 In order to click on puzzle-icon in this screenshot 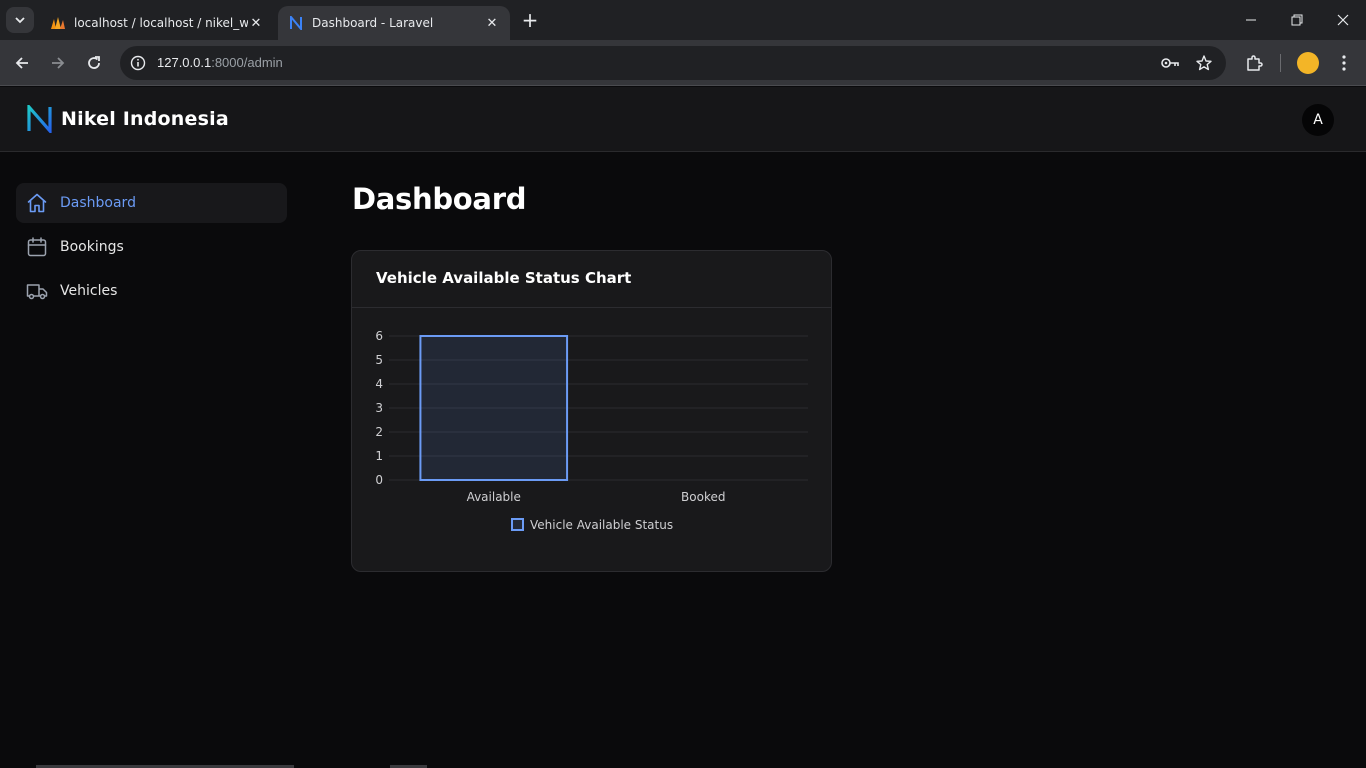, I will do `click(1255, 63)`.